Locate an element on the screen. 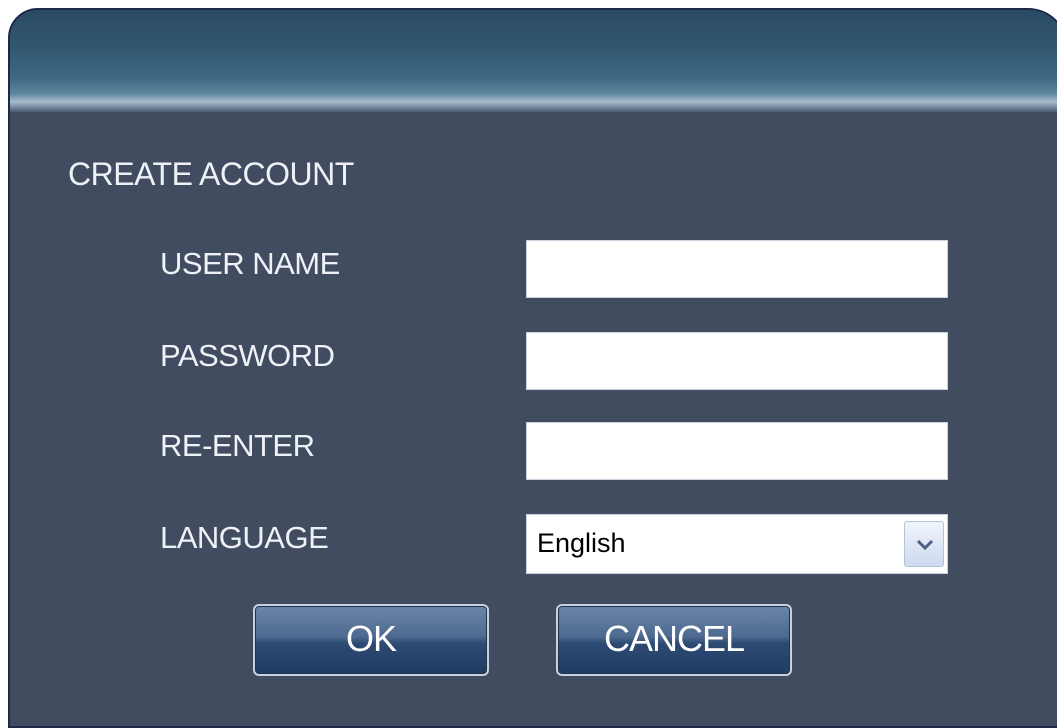  reenter-password-input is located at coordinates (737, 451).